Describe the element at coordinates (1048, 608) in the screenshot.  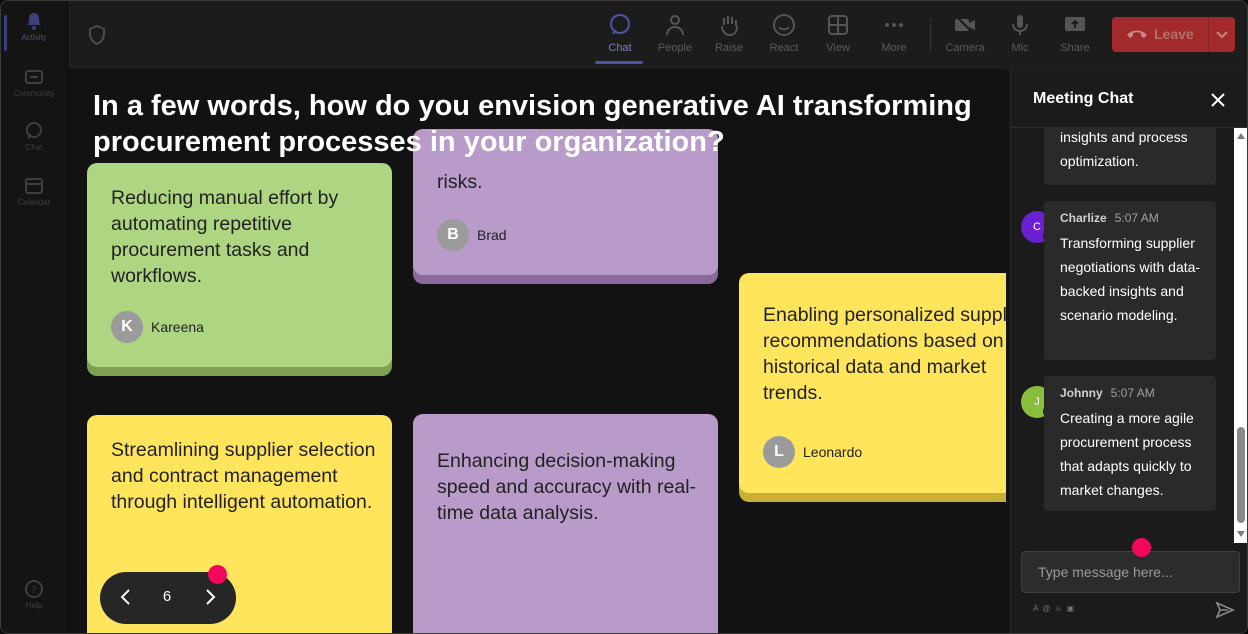
I see `attach-icon: @` at that location.